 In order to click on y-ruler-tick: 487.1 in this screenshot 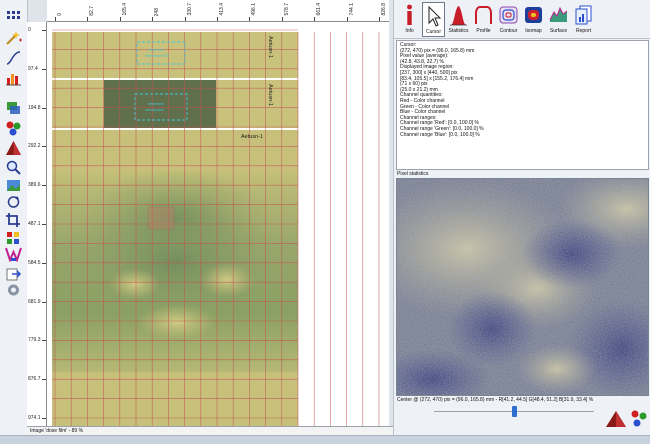, I will do `click(36, 226)`.